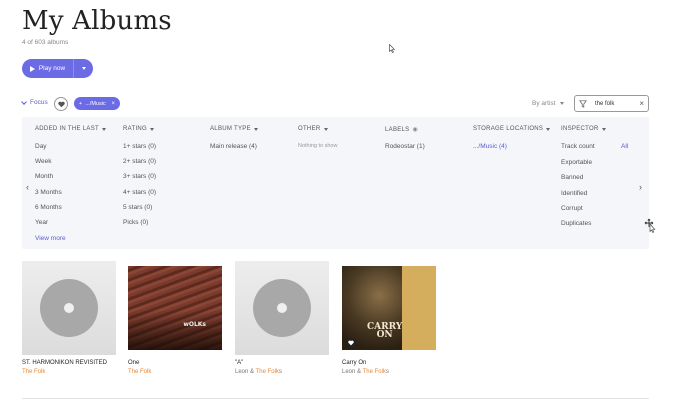  I want to click on filter-rating-3: 3+ stars (0), so click(139, 176).